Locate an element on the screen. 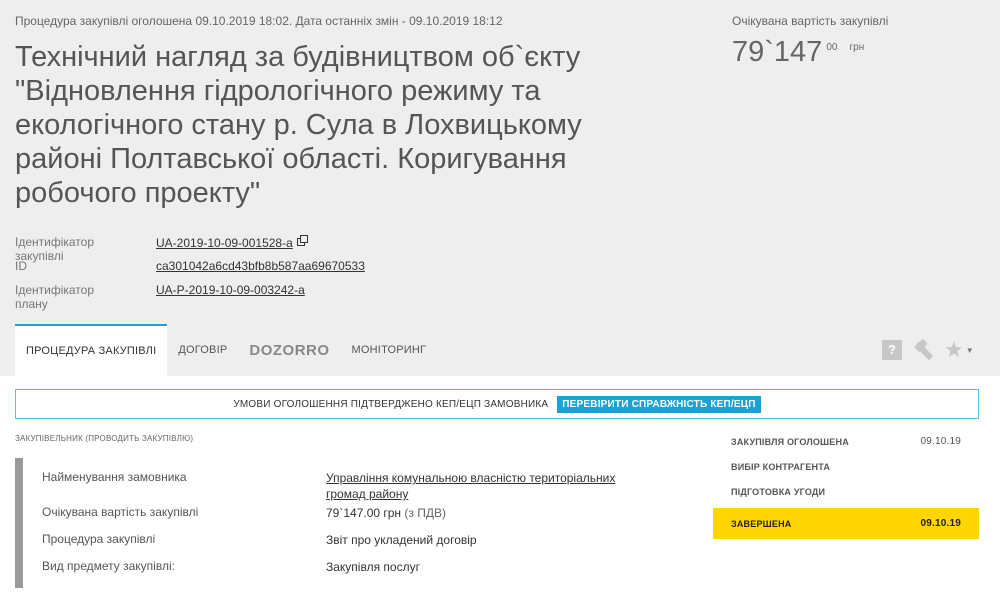 The image size is (1000, 604). status-item: ЗАКУПІВЛЯ ОГОЛОШЕНА 09.10.19 is located at coordinates (846, 441).